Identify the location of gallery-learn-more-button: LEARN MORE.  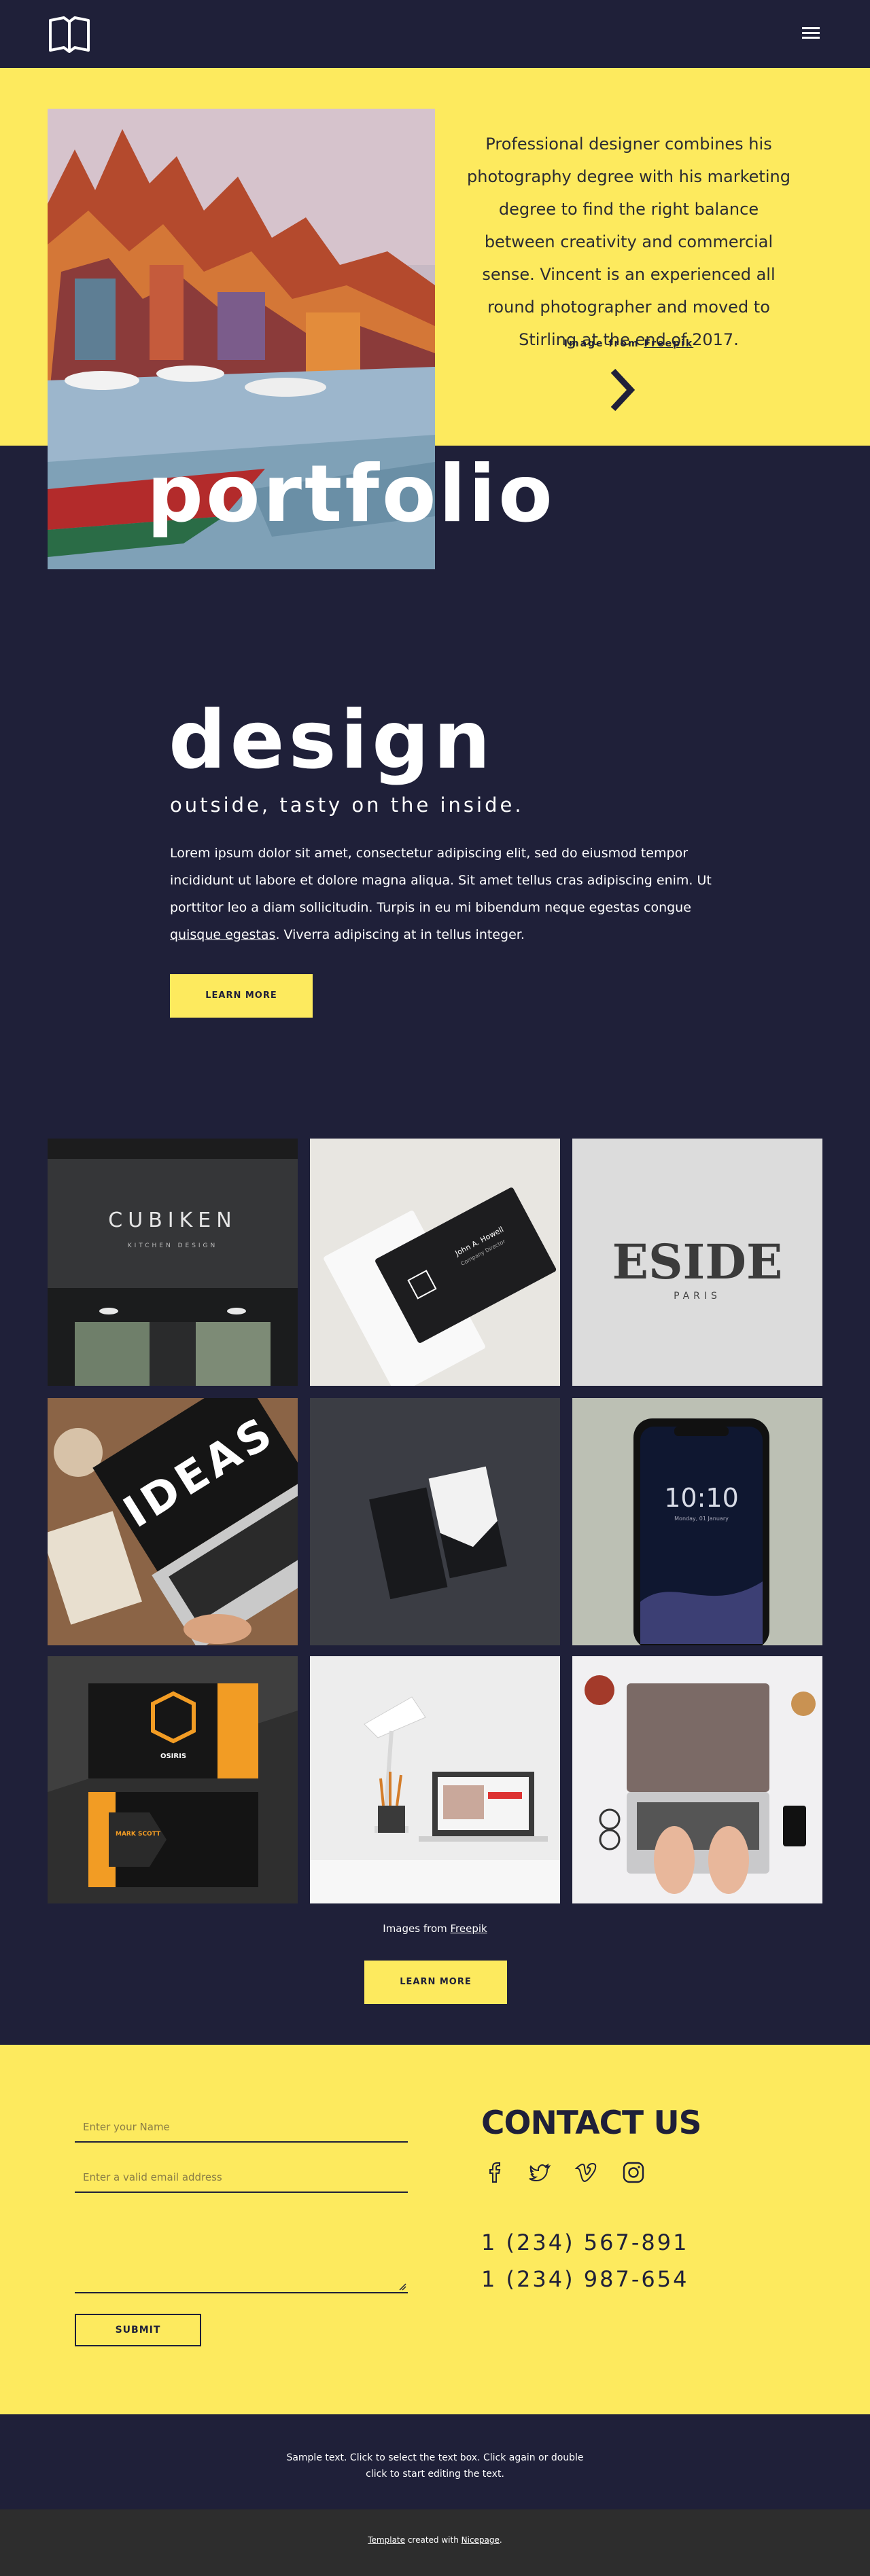
(435, 1983).